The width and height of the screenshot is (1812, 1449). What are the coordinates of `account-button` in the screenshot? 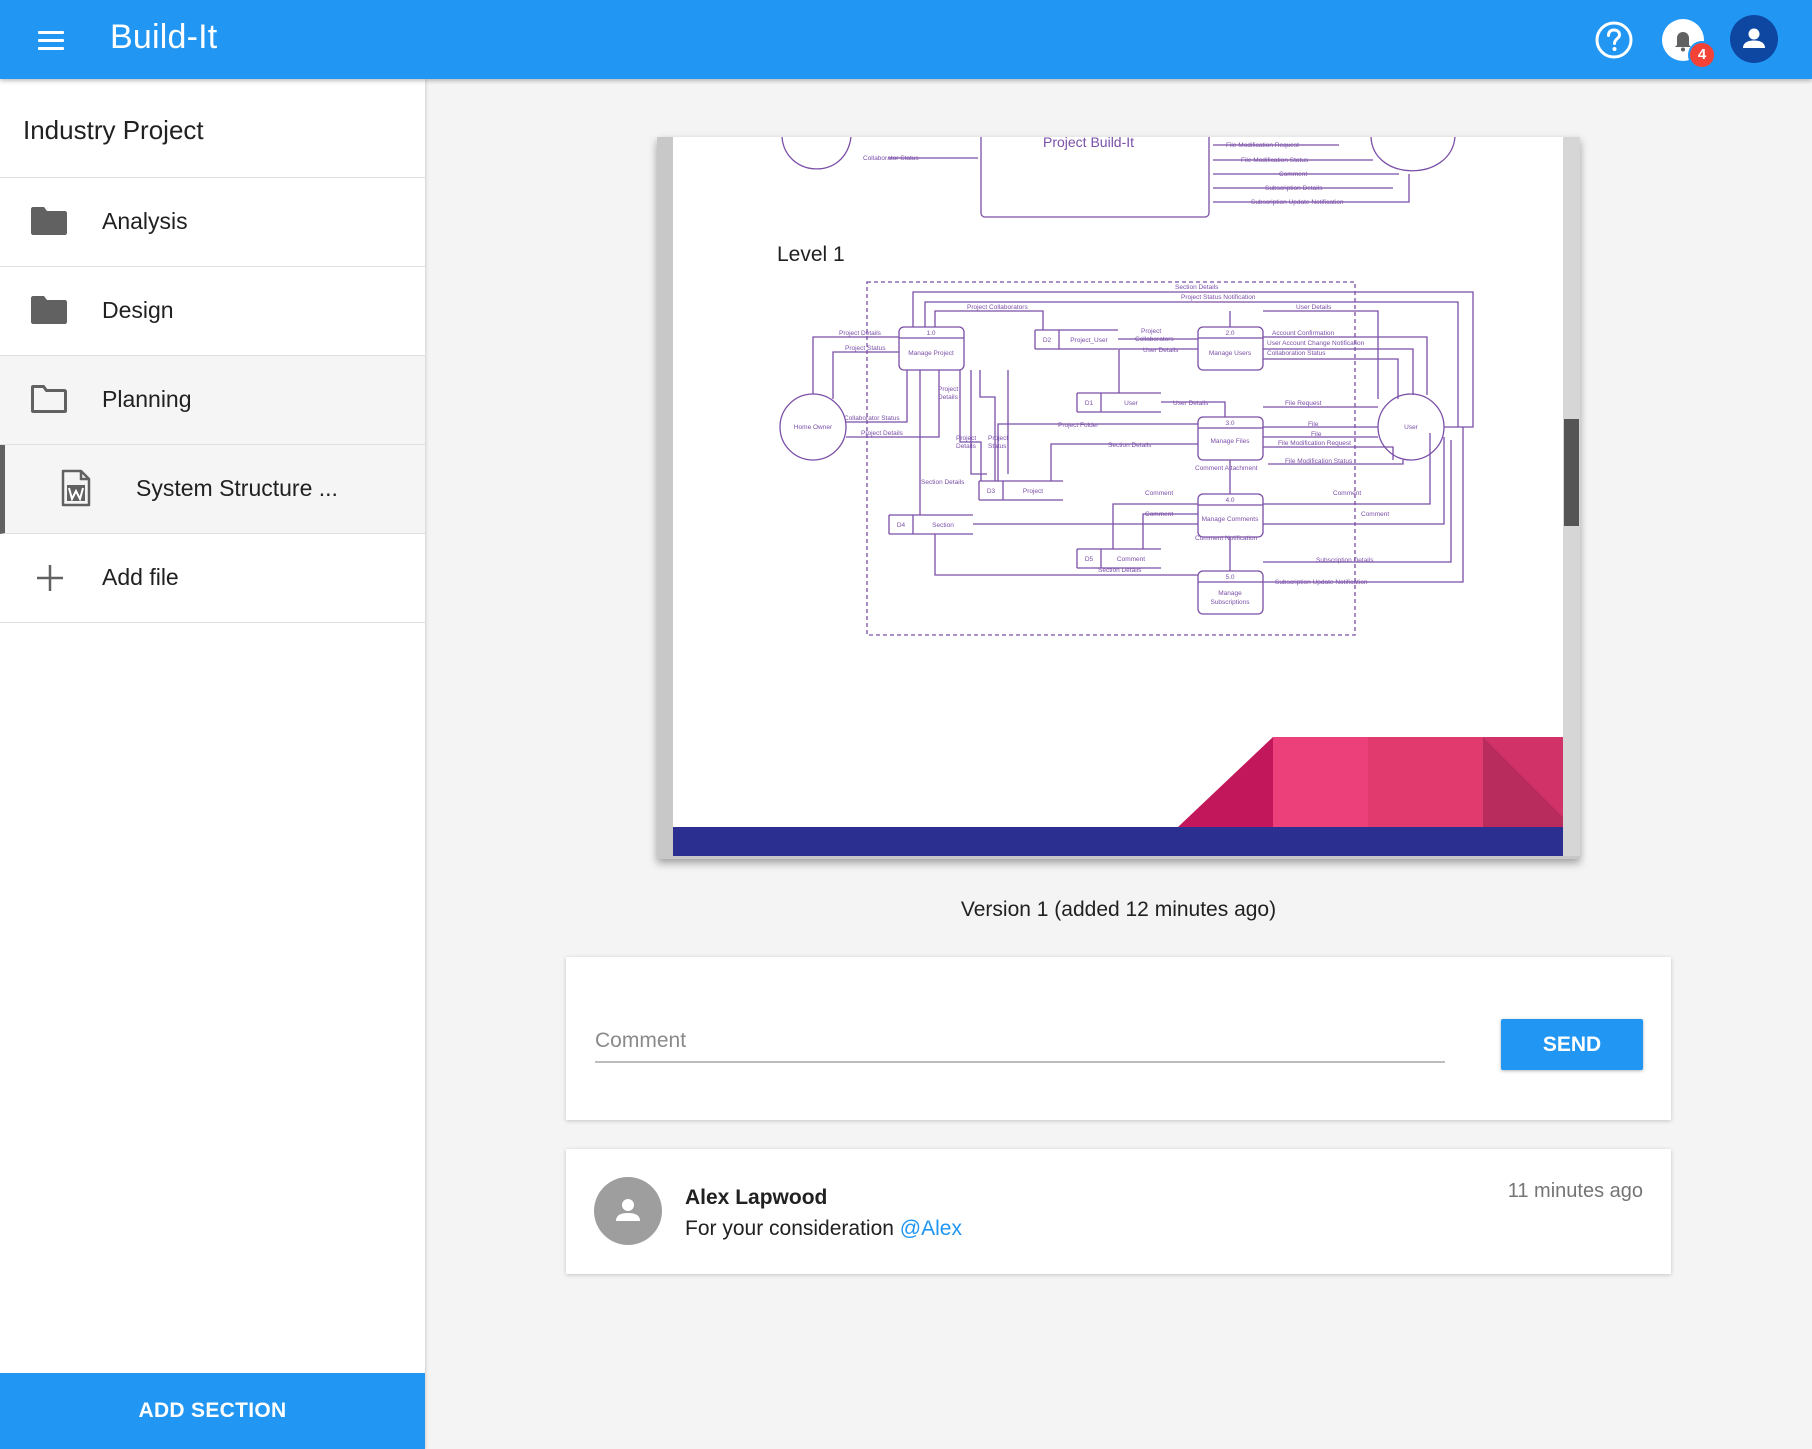 It's located at (1754, 39).